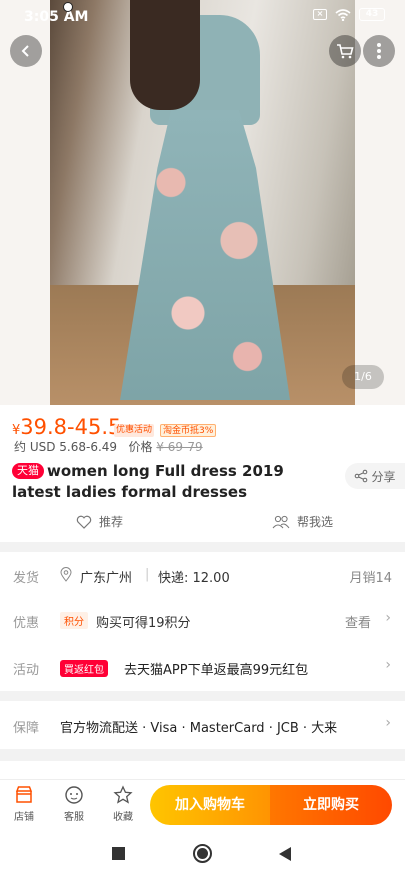  I want to click on star-icon, so click(123, 794).